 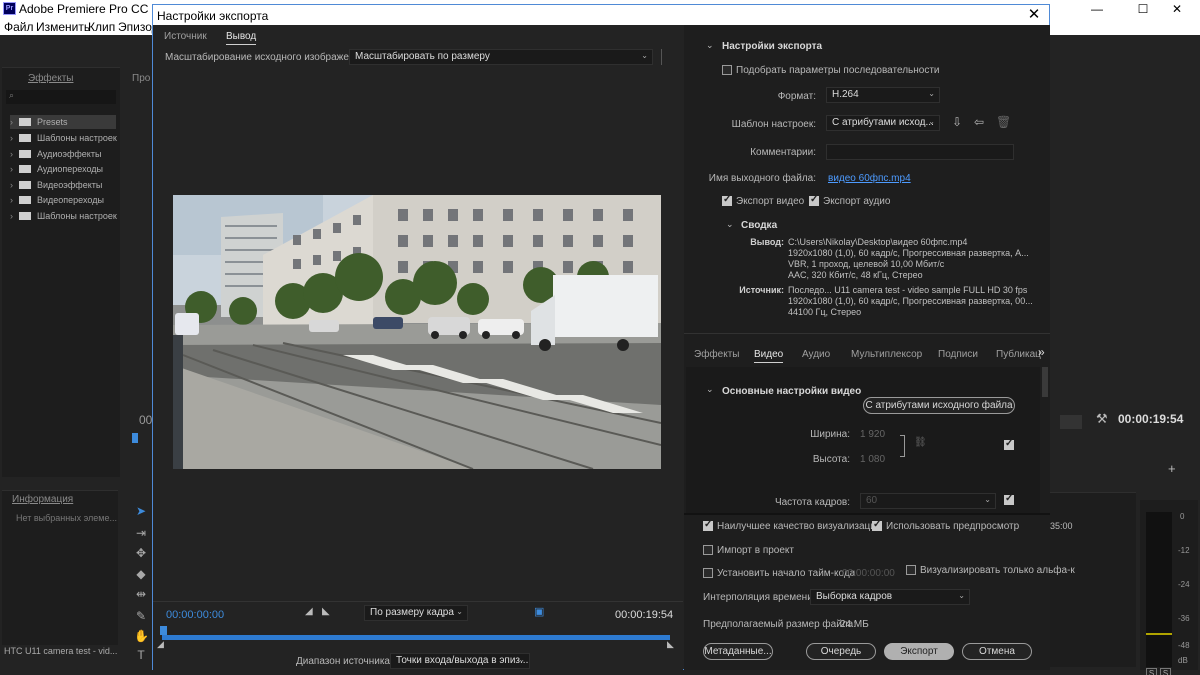 What do you see at coordinates (928, 501) in the screenshot?
I see `framerate-dropdown: 60 ⌄` at bounding box center [928, 501].